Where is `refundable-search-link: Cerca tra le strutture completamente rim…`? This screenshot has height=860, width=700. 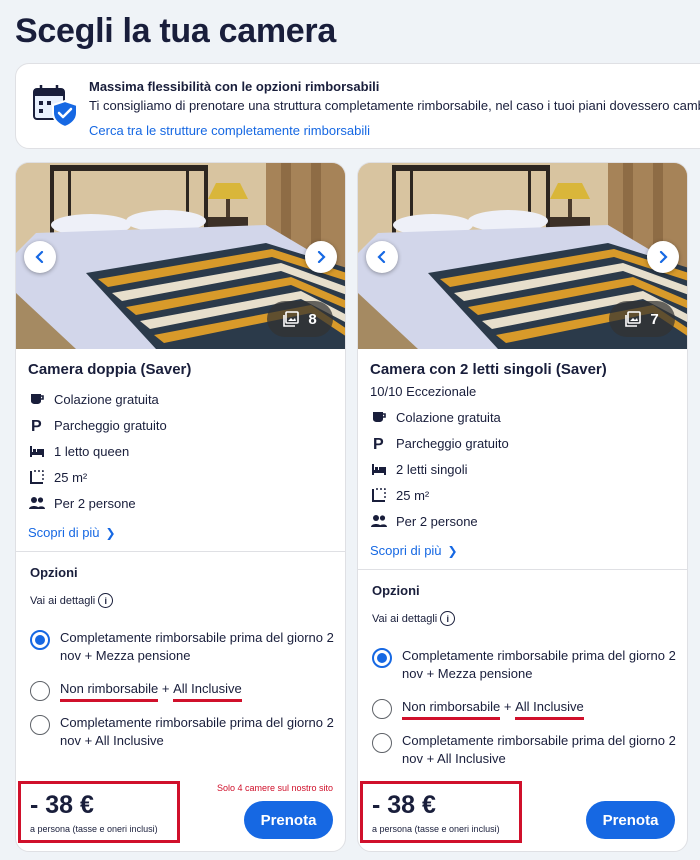
refundable-search-link: Cerca tra le strutture completamente rim… is located at coordinates (229, 130).